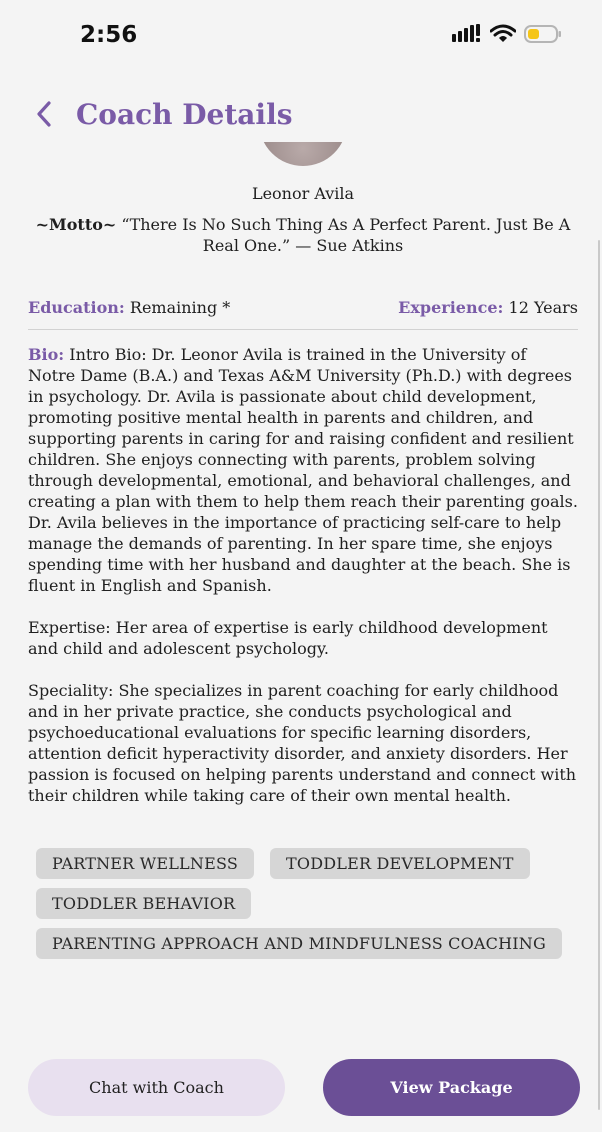  I want to click on tag-chip: PARTNER WELLNESS, so click(145, 863).